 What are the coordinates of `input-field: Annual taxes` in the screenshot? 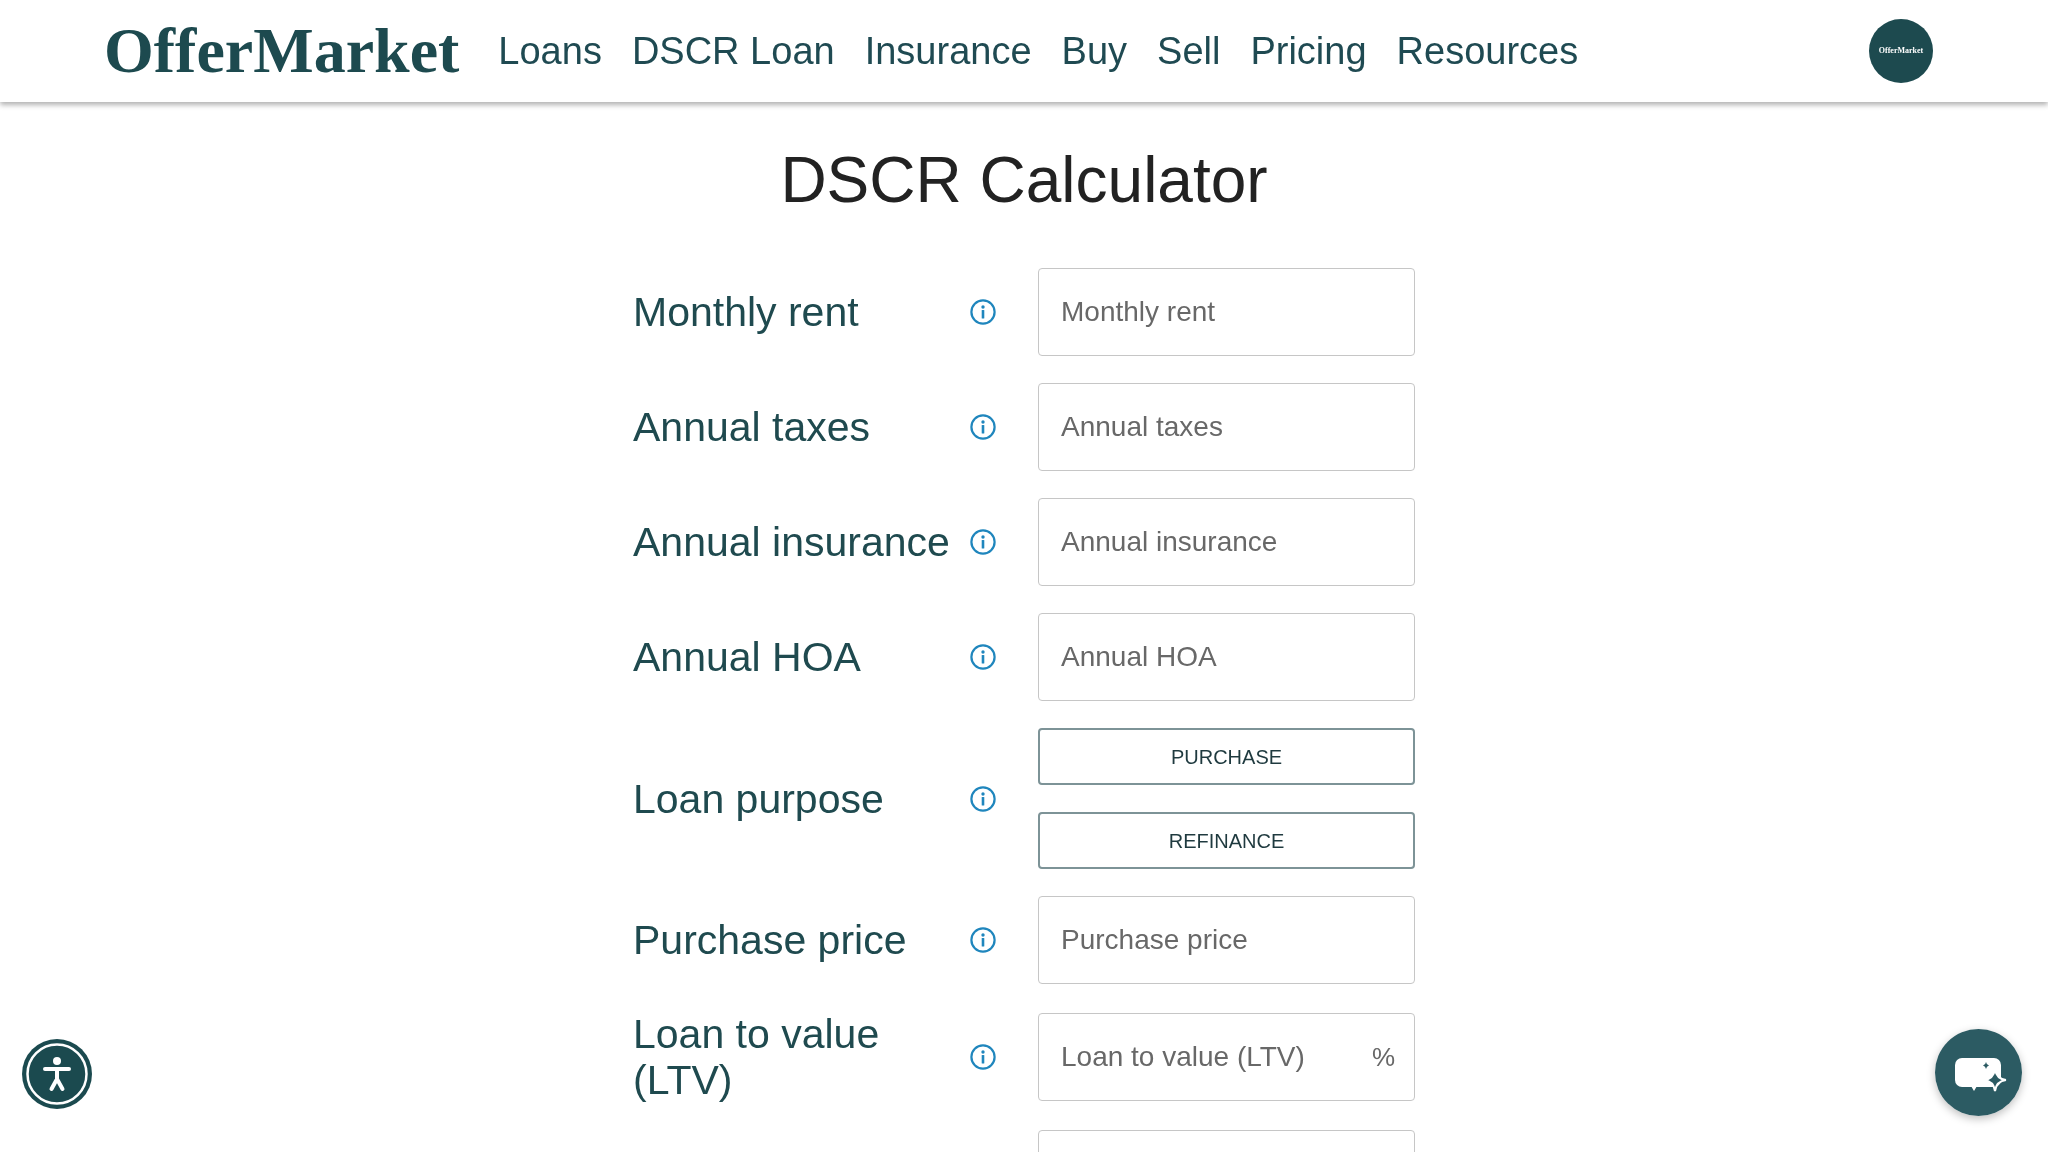 It's located at (1226, 427).